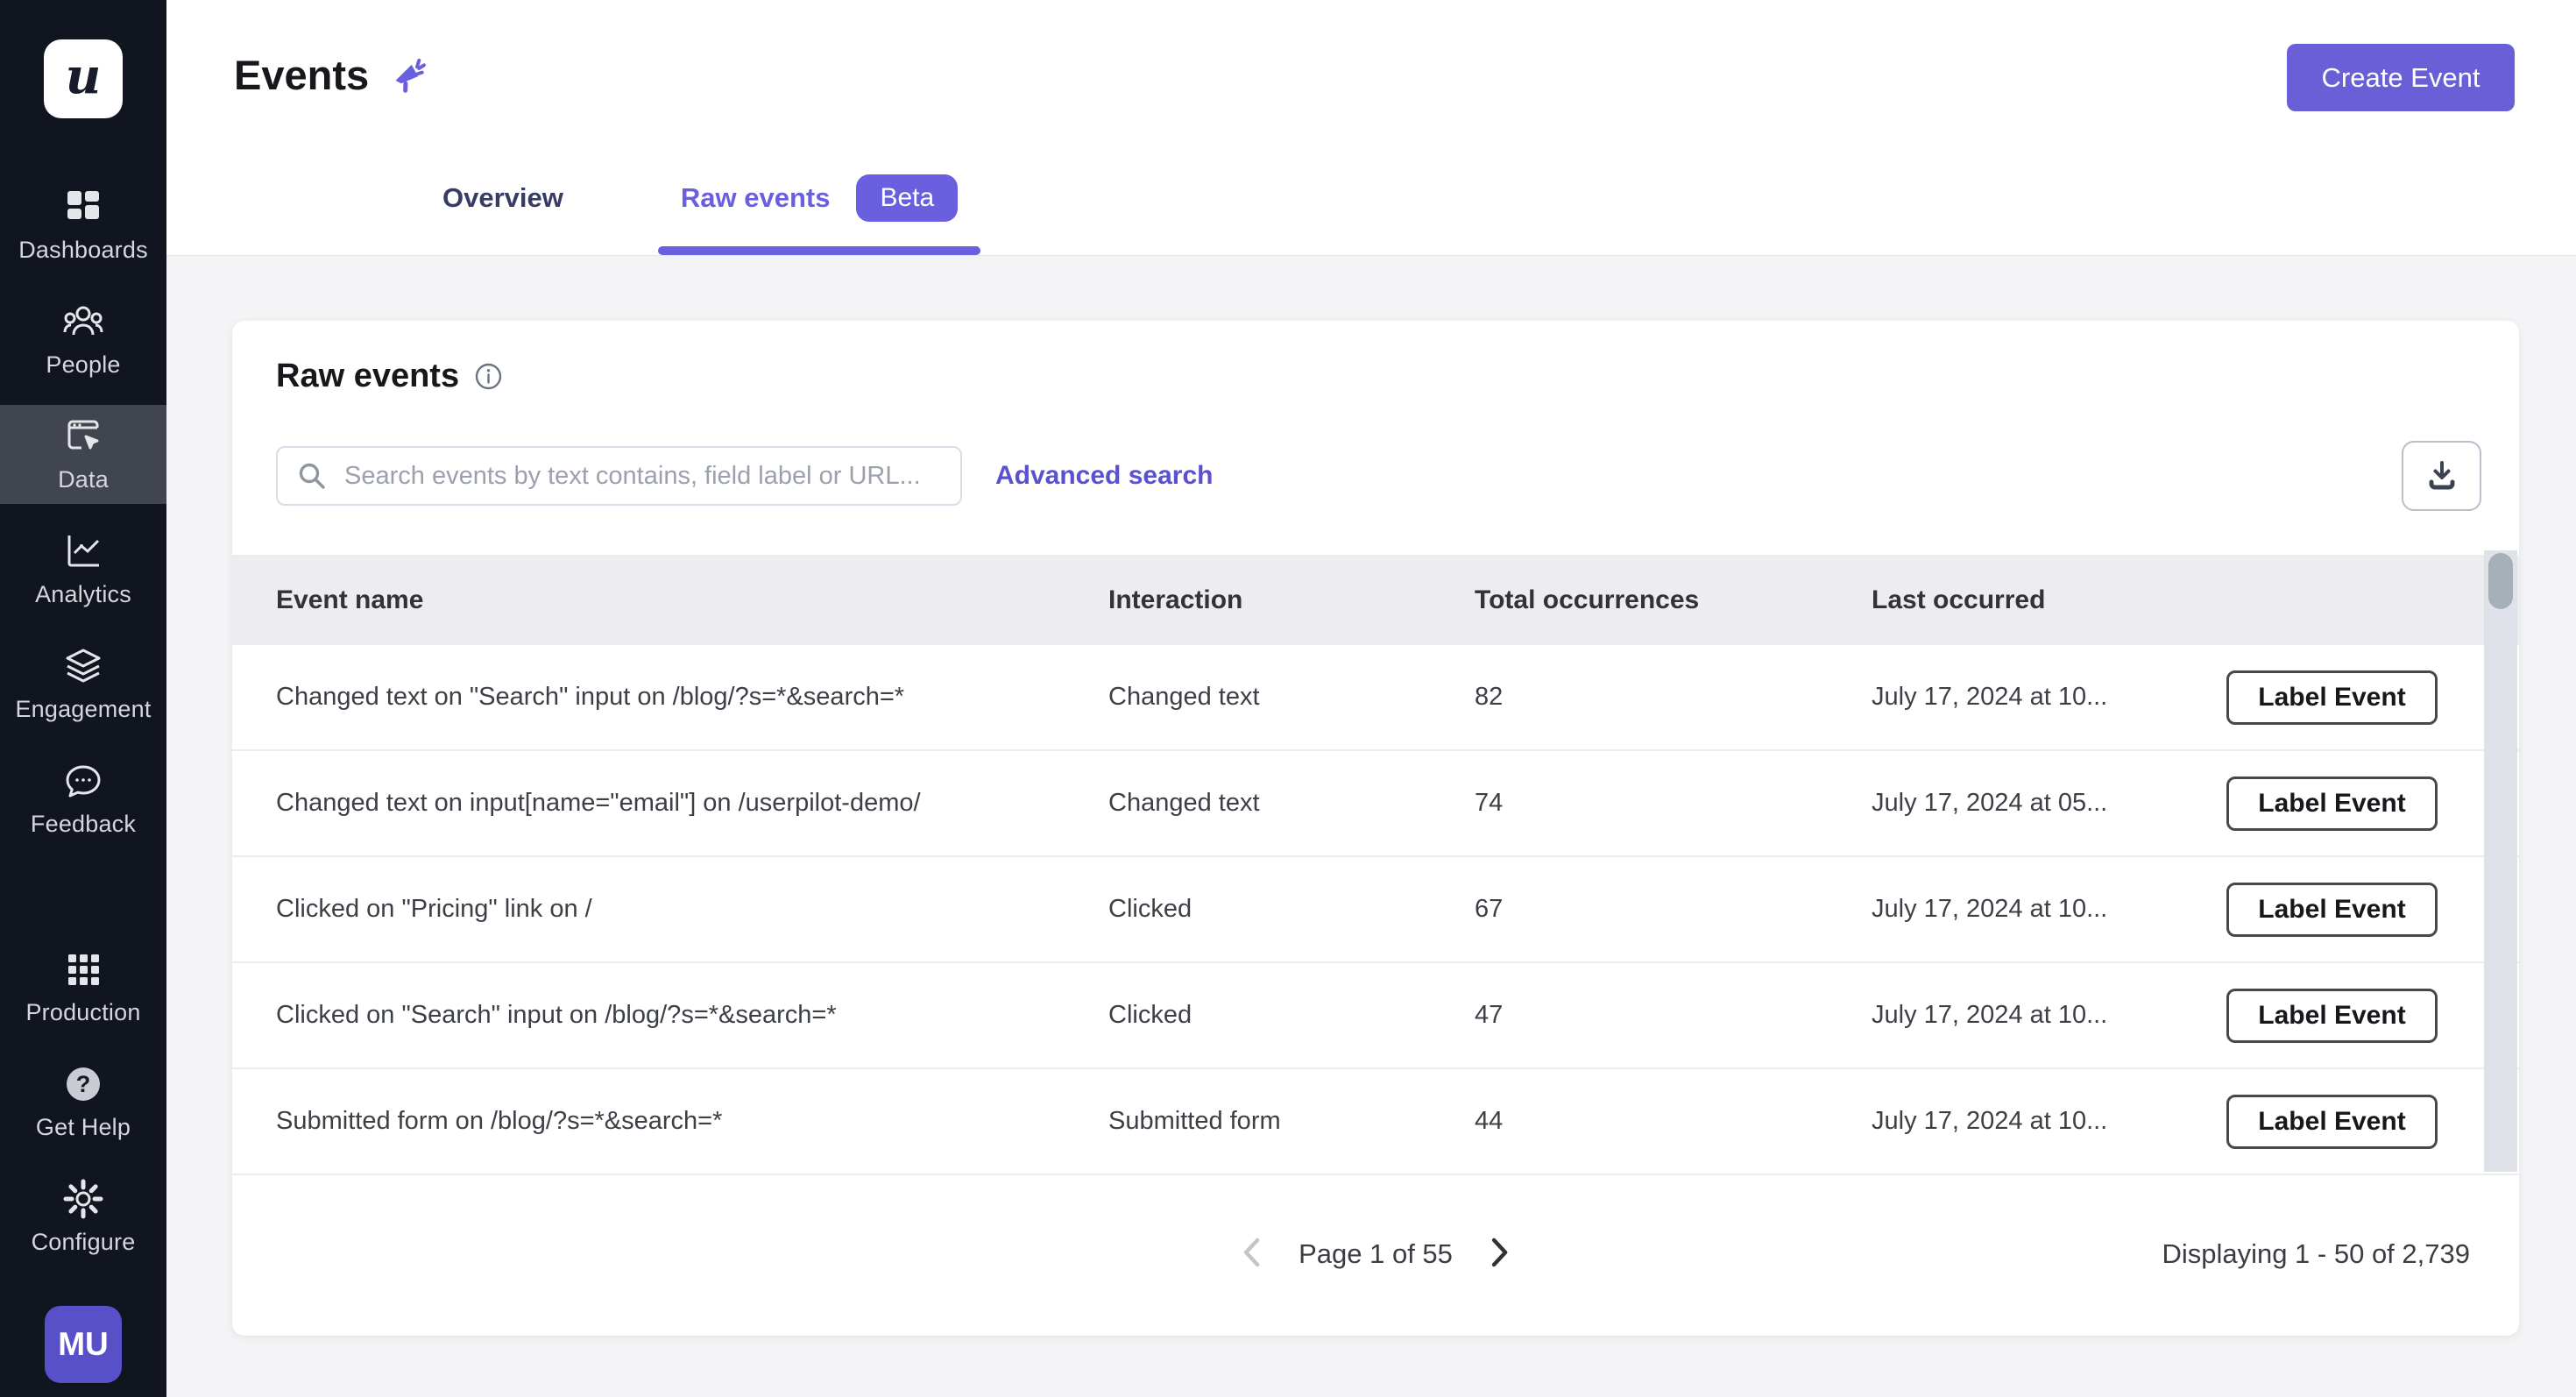  I want to click on user-avatar: MU, so click(83, 1344).